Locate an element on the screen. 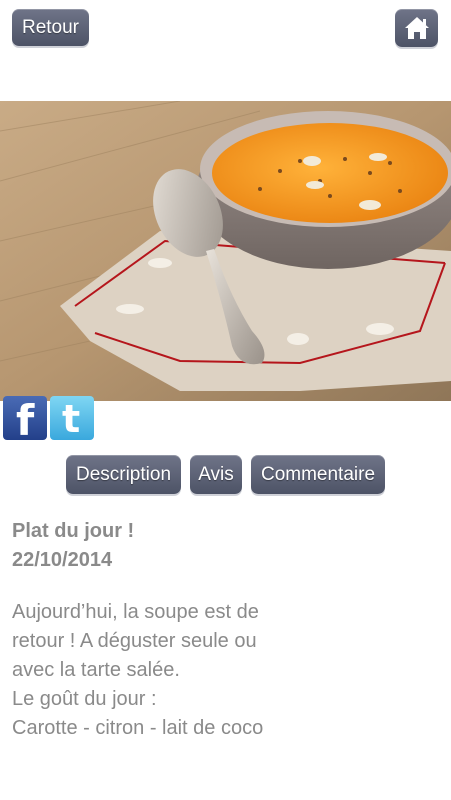 The width and height of the screenshot is (451, 800). tab-commentaire: Commentaire is located at coordinates (318, 474).